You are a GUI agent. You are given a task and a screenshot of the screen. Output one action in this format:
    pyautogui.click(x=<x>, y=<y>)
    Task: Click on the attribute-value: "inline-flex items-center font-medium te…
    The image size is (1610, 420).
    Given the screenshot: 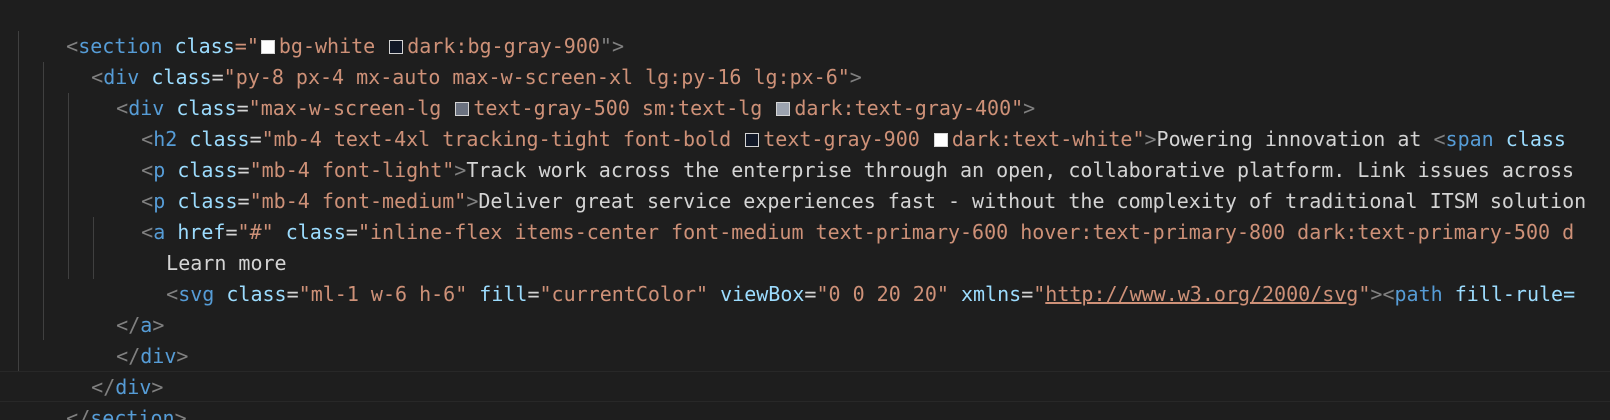 What is the action you would take?
    pyautogui.click(x=966, y=232)
    